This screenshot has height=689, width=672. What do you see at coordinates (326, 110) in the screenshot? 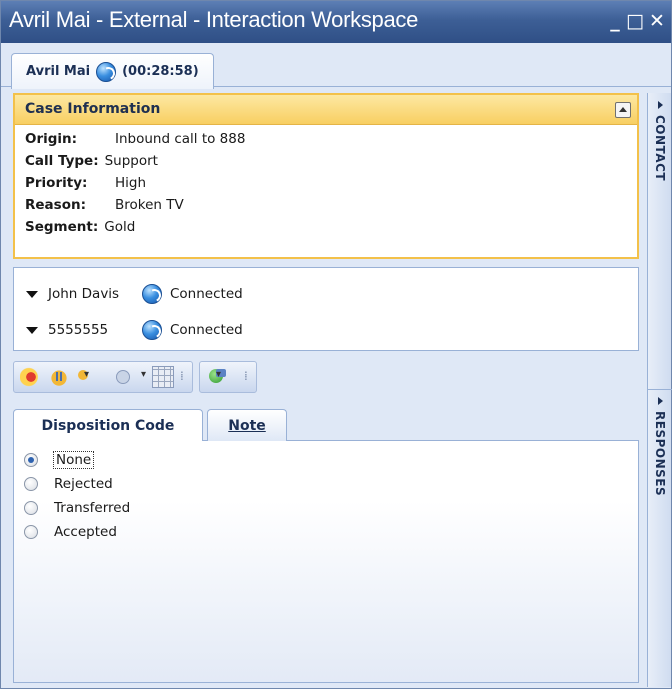
I see `case-information-header: Case Information` at bounding box center [326, 110].